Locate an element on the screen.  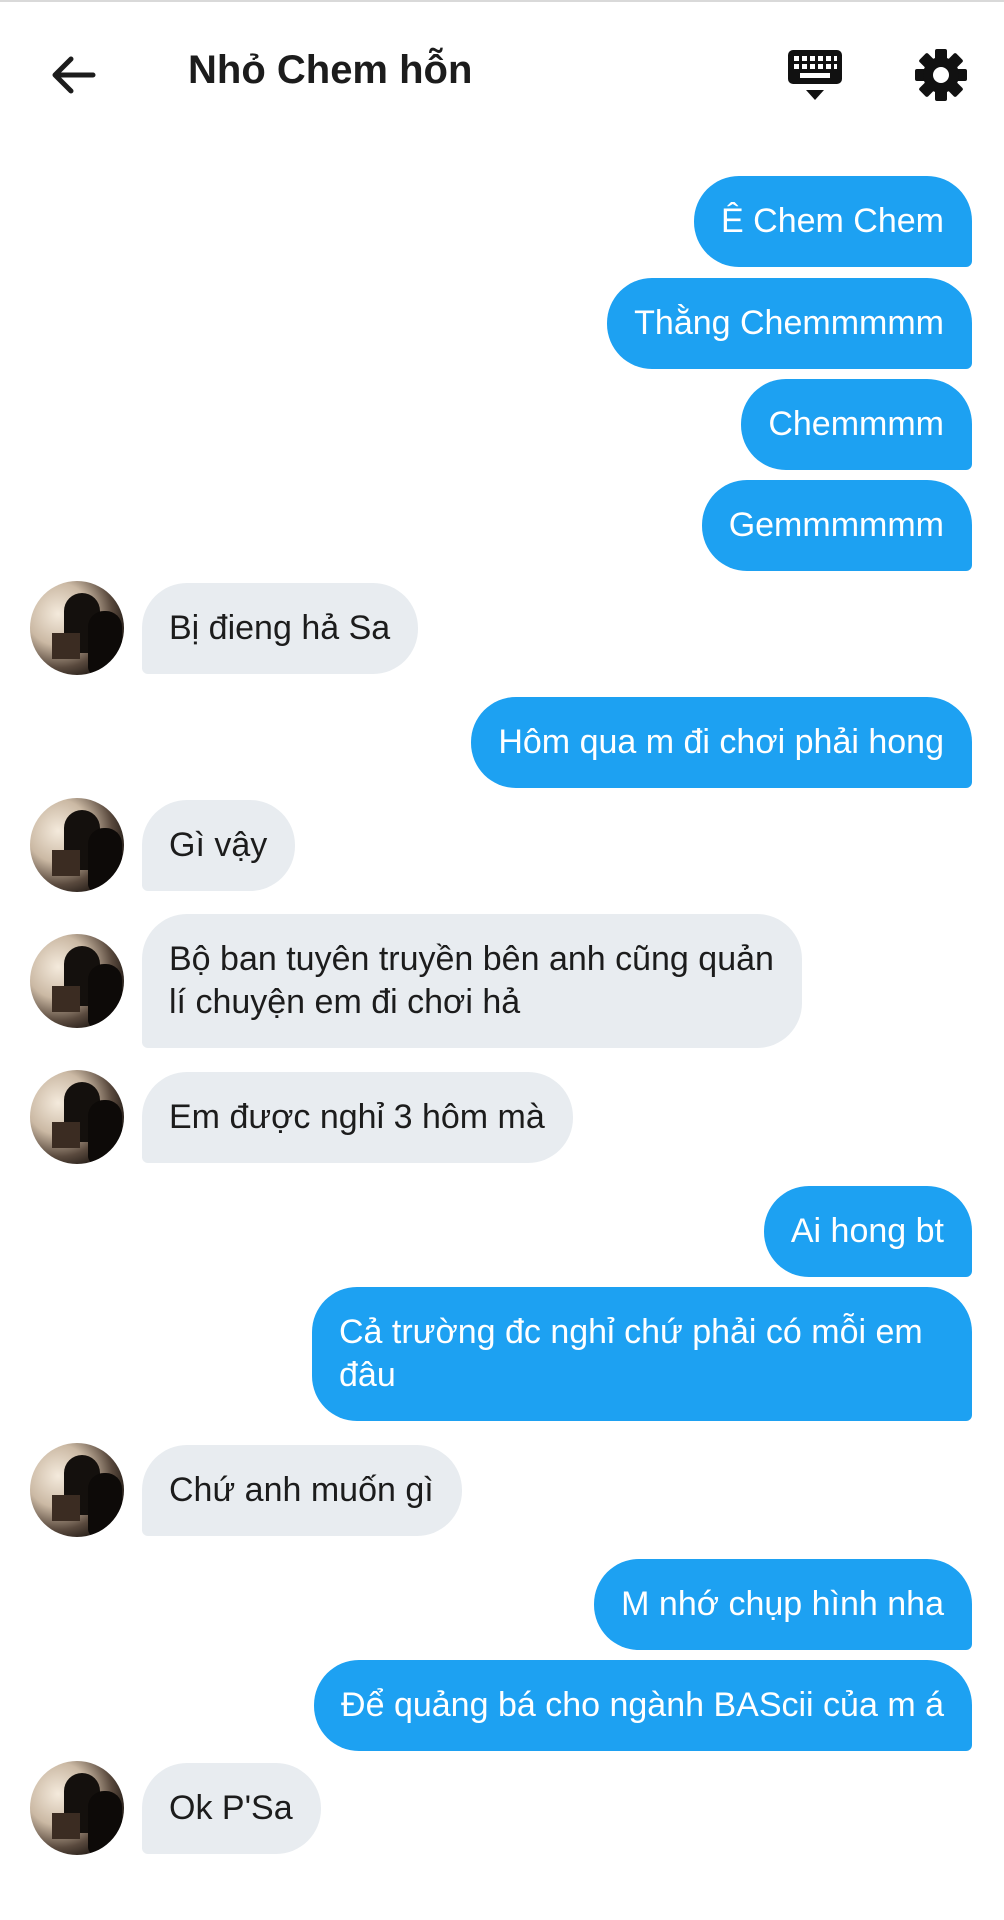
back-button is located at coordinates (73, 75).